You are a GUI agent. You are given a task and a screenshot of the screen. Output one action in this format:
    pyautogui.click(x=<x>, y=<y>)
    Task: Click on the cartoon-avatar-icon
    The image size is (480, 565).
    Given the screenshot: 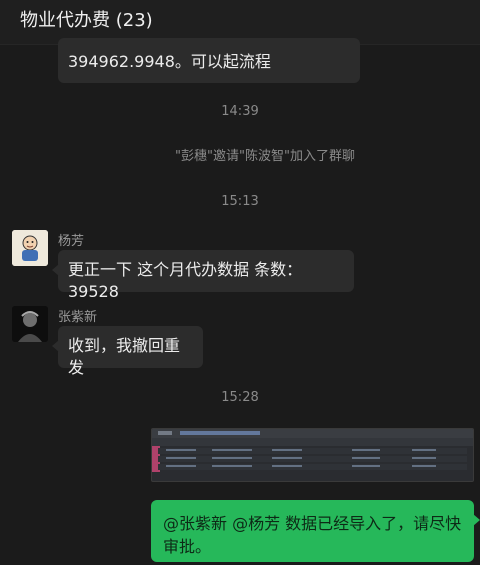 What is the action you would take?
    pyautogui.click(x=30, y=248)
    